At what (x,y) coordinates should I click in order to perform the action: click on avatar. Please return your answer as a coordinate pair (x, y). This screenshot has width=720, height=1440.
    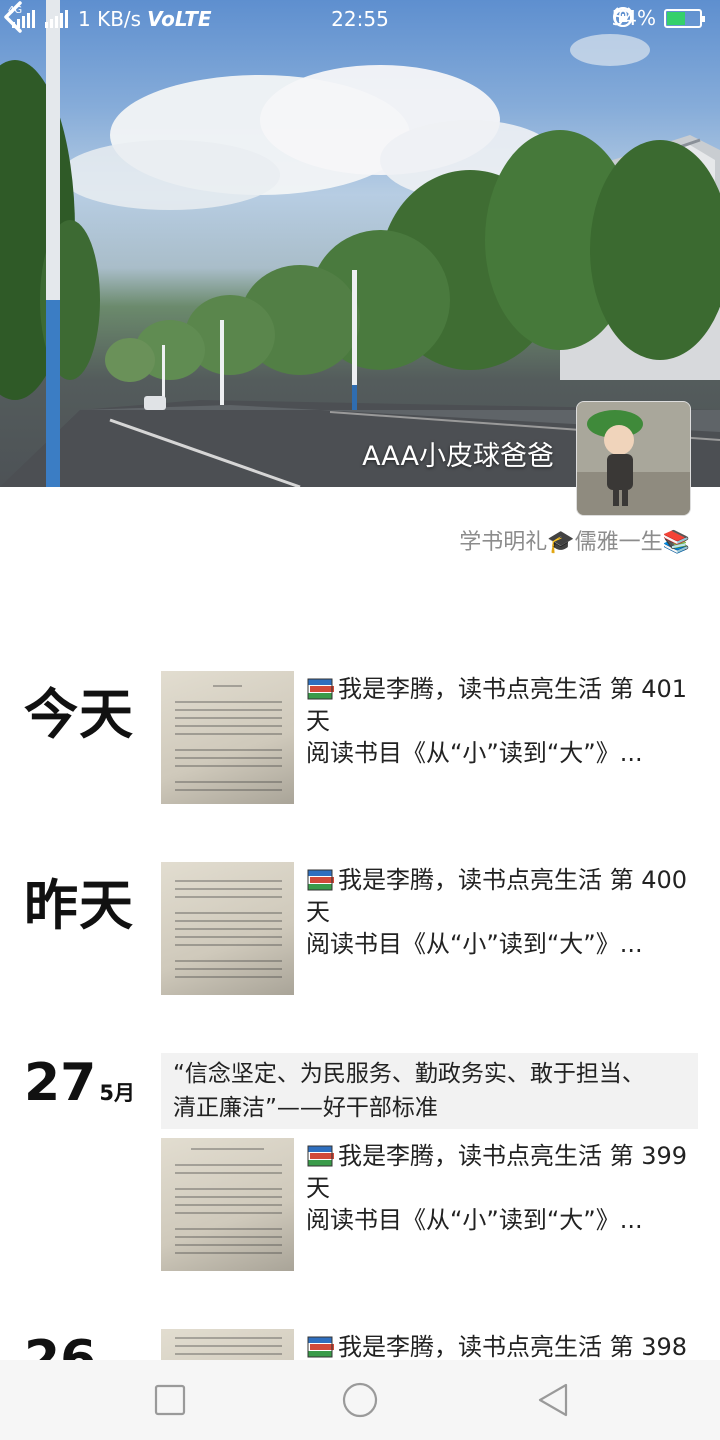
    Looking at the image, I should click on (633, 458).